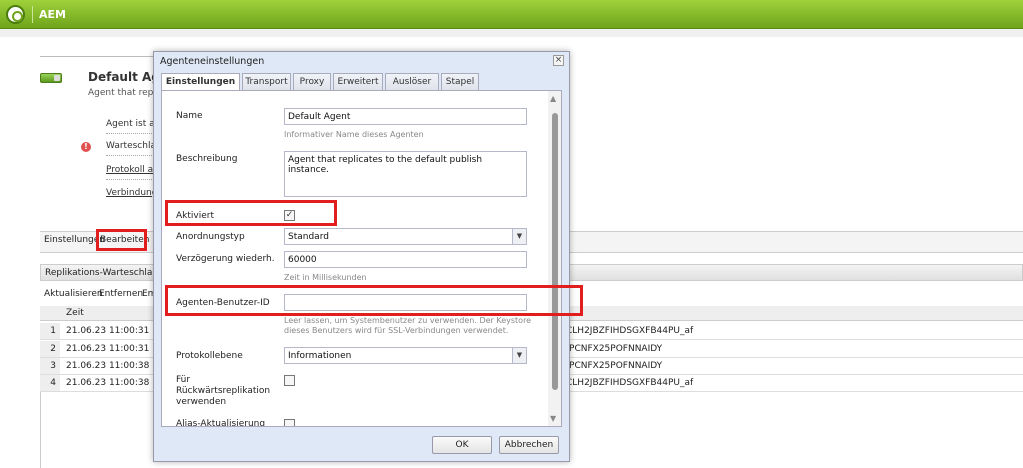  Describe the element at coordinates (511, 14) in the screenshot. I see `top-bar: AEM` at that location.